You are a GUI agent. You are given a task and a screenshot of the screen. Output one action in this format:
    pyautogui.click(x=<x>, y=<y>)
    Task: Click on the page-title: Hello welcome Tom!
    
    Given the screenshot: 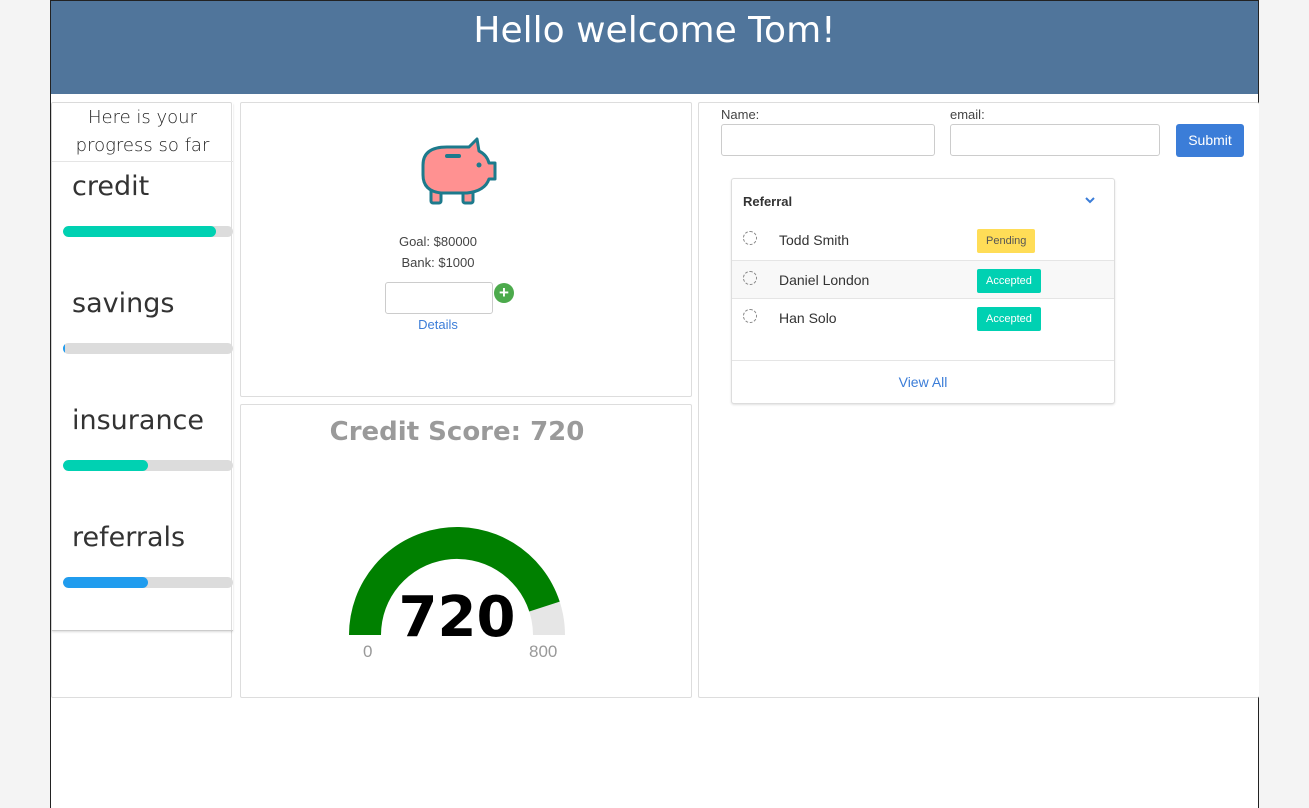 What is the action you would take?
    pyautogui.click(x=654, y=30)
    